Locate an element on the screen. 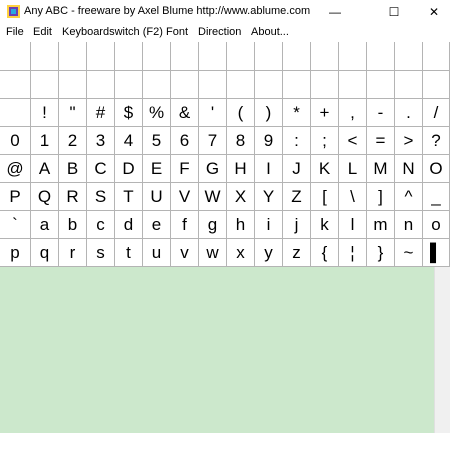 This screenshot has width=450, height=449. char-key: ? is located at coordinates (436, 141).